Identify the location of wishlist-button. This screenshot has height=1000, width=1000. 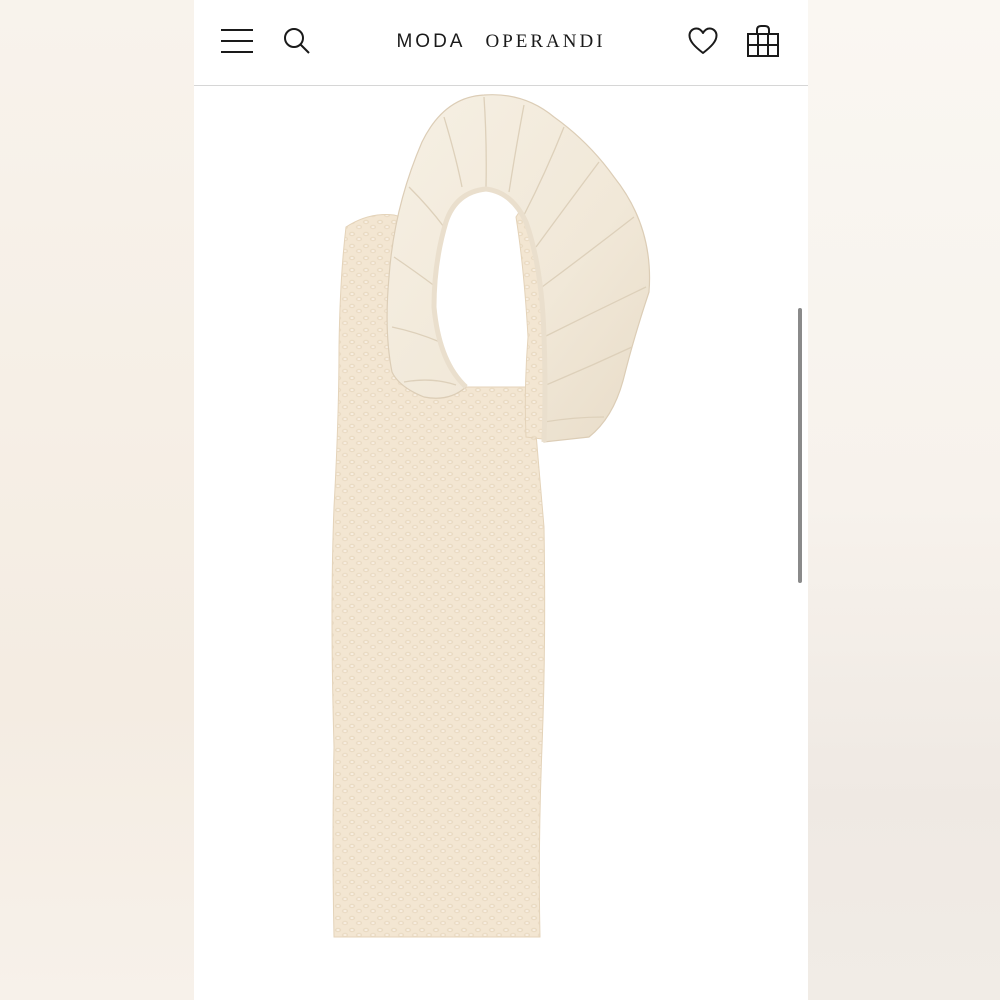
(703, 41).